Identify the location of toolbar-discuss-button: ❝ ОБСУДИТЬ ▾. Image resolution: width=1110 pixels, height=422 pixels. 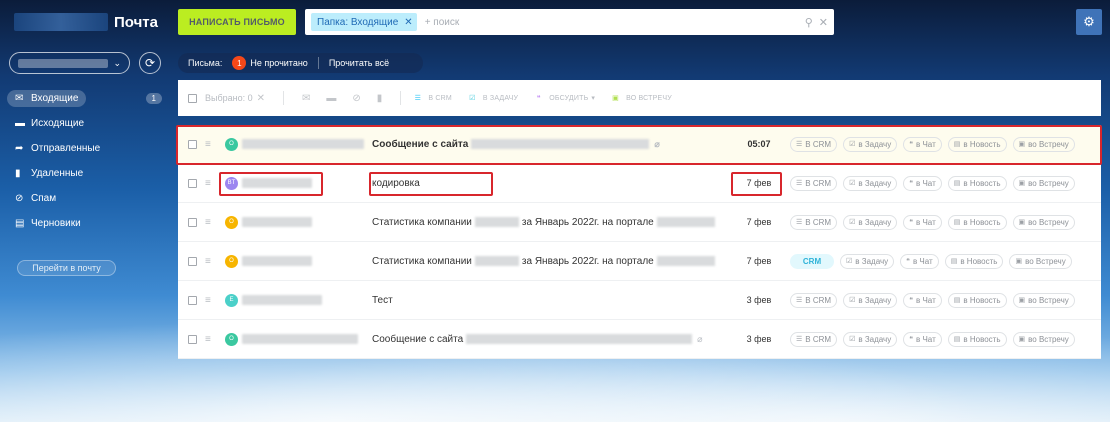
(563, 98).